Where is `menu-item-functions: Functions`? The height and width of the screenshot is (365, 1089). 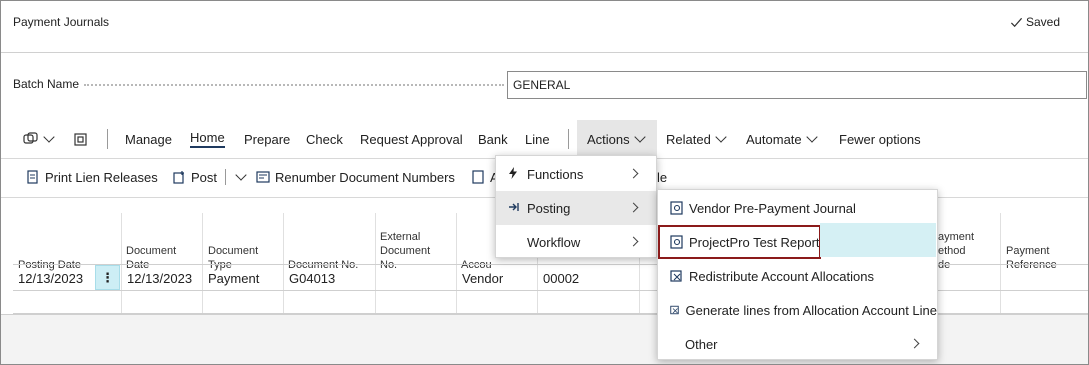 menu-item-functions: Functions is located at coordinates (576, 174).